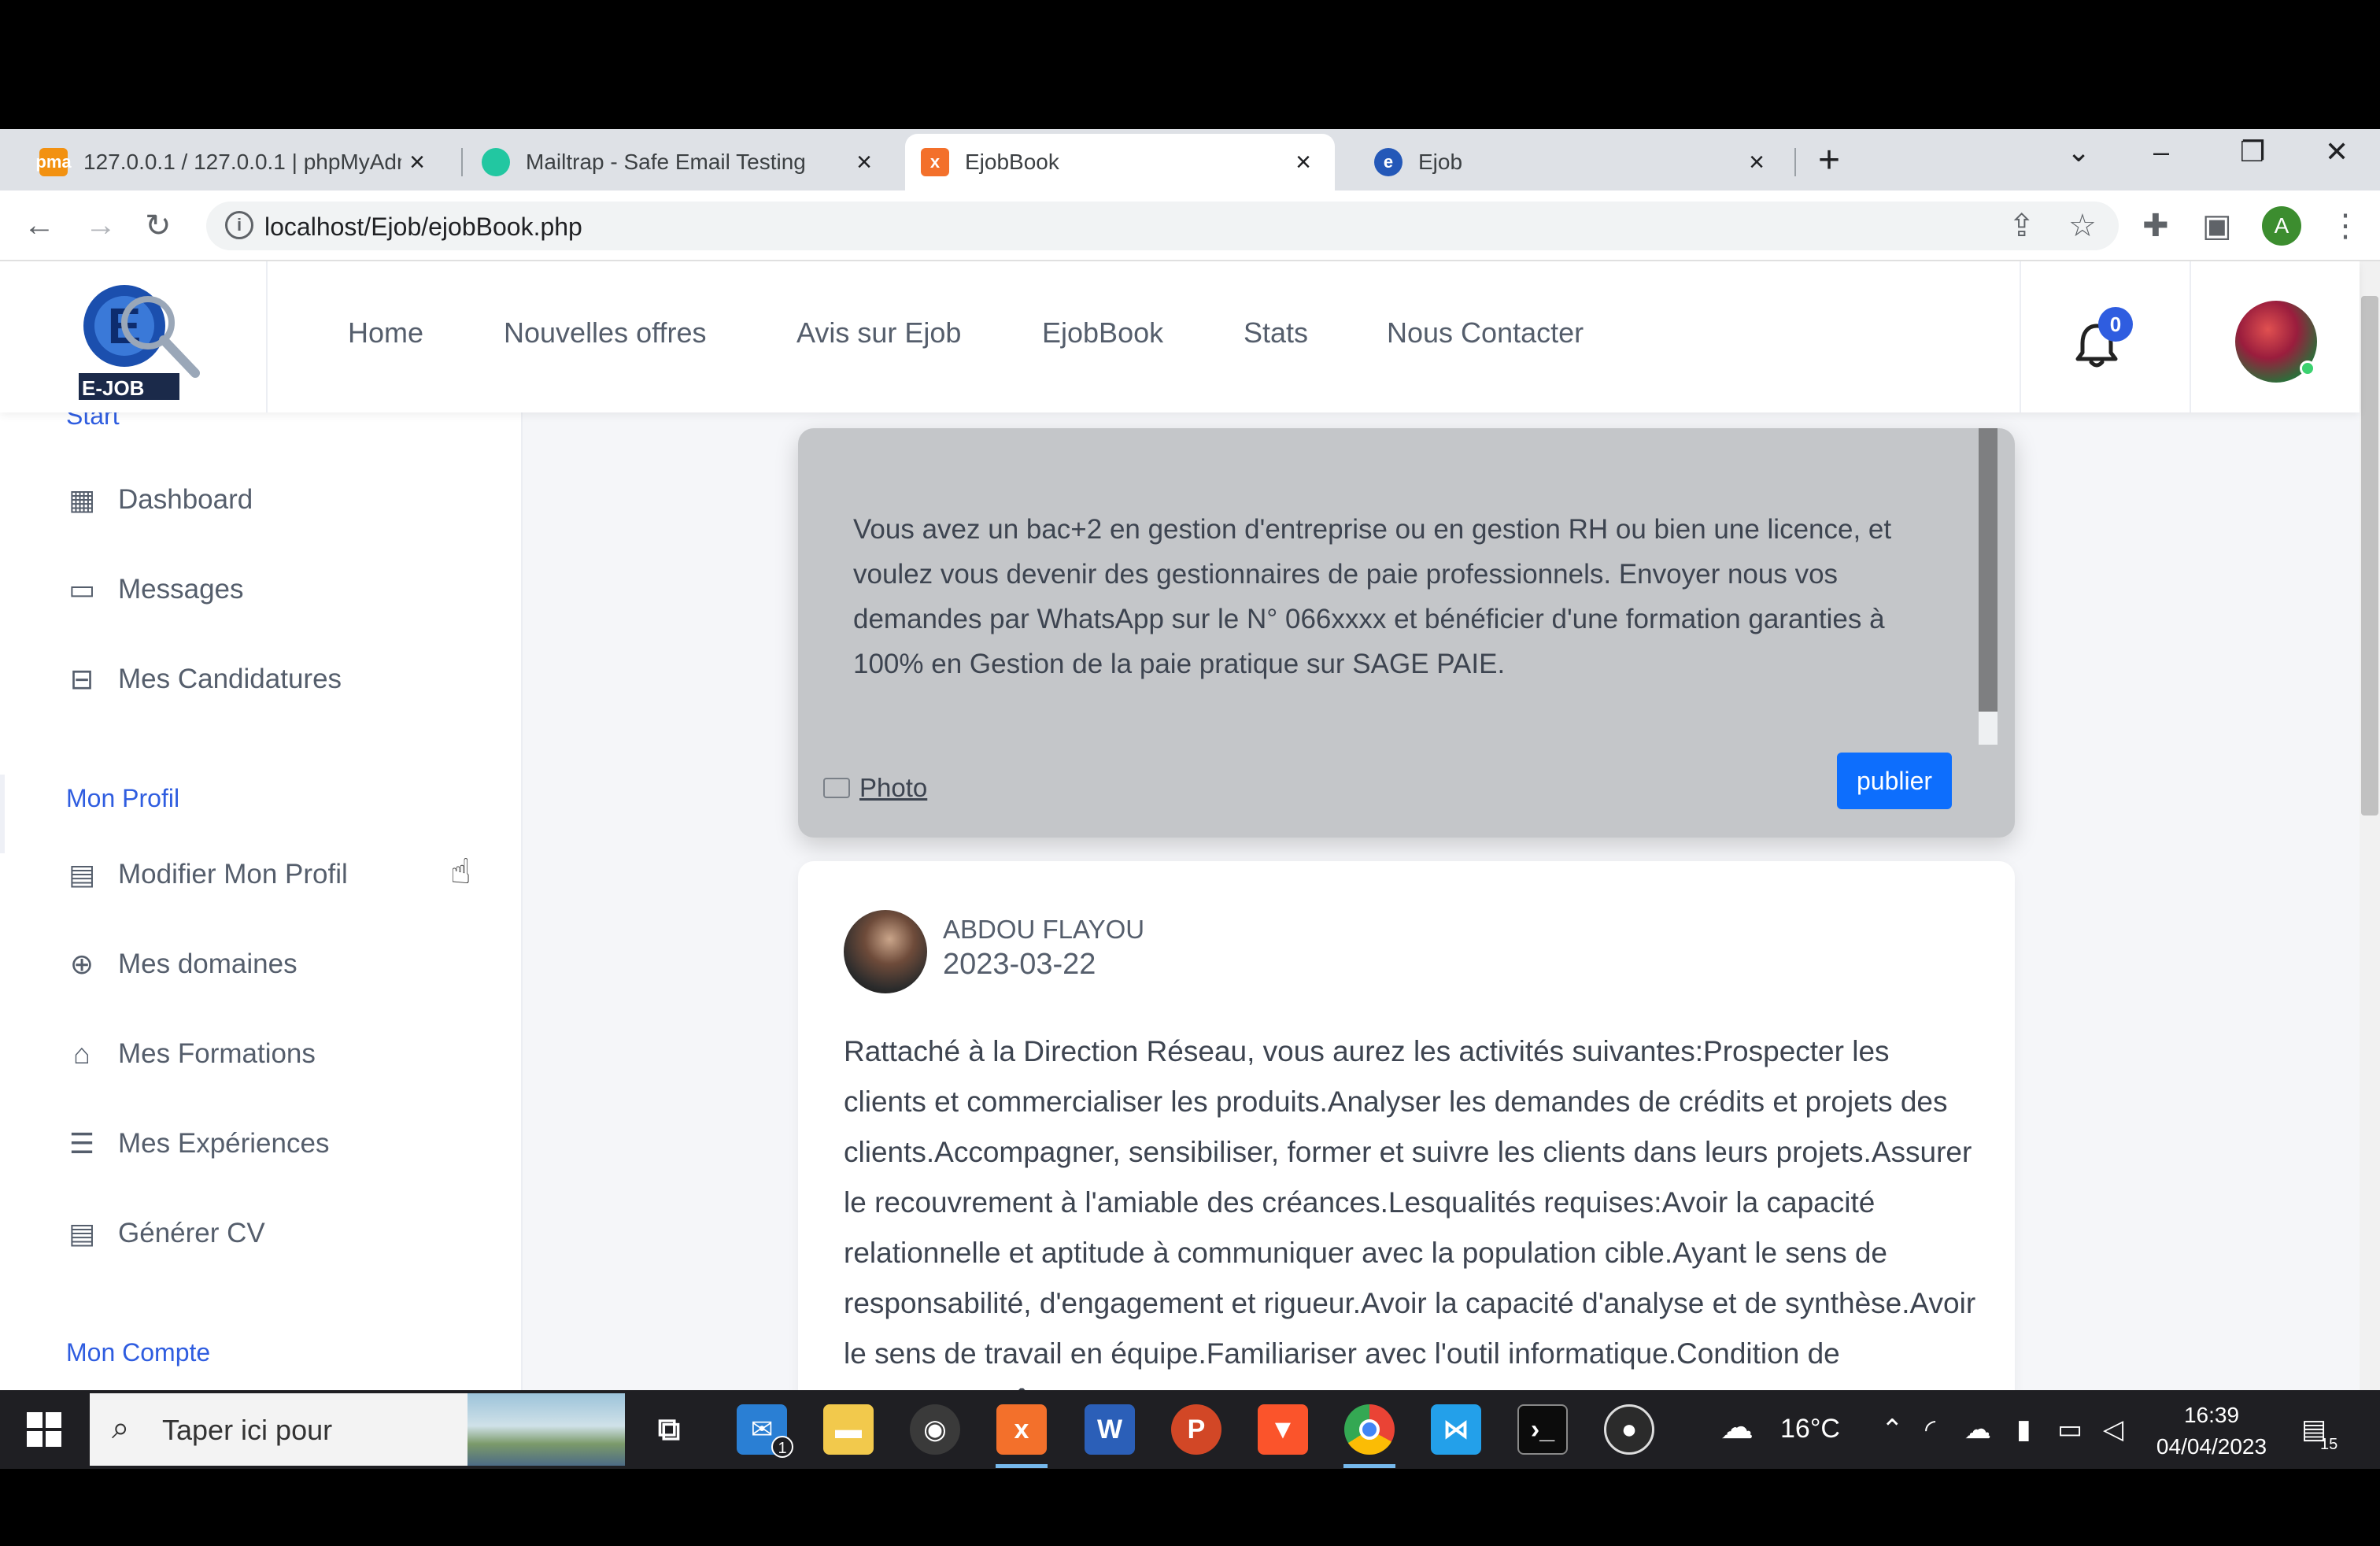  I want to click on search-highlight-image, so click(546, 1429).